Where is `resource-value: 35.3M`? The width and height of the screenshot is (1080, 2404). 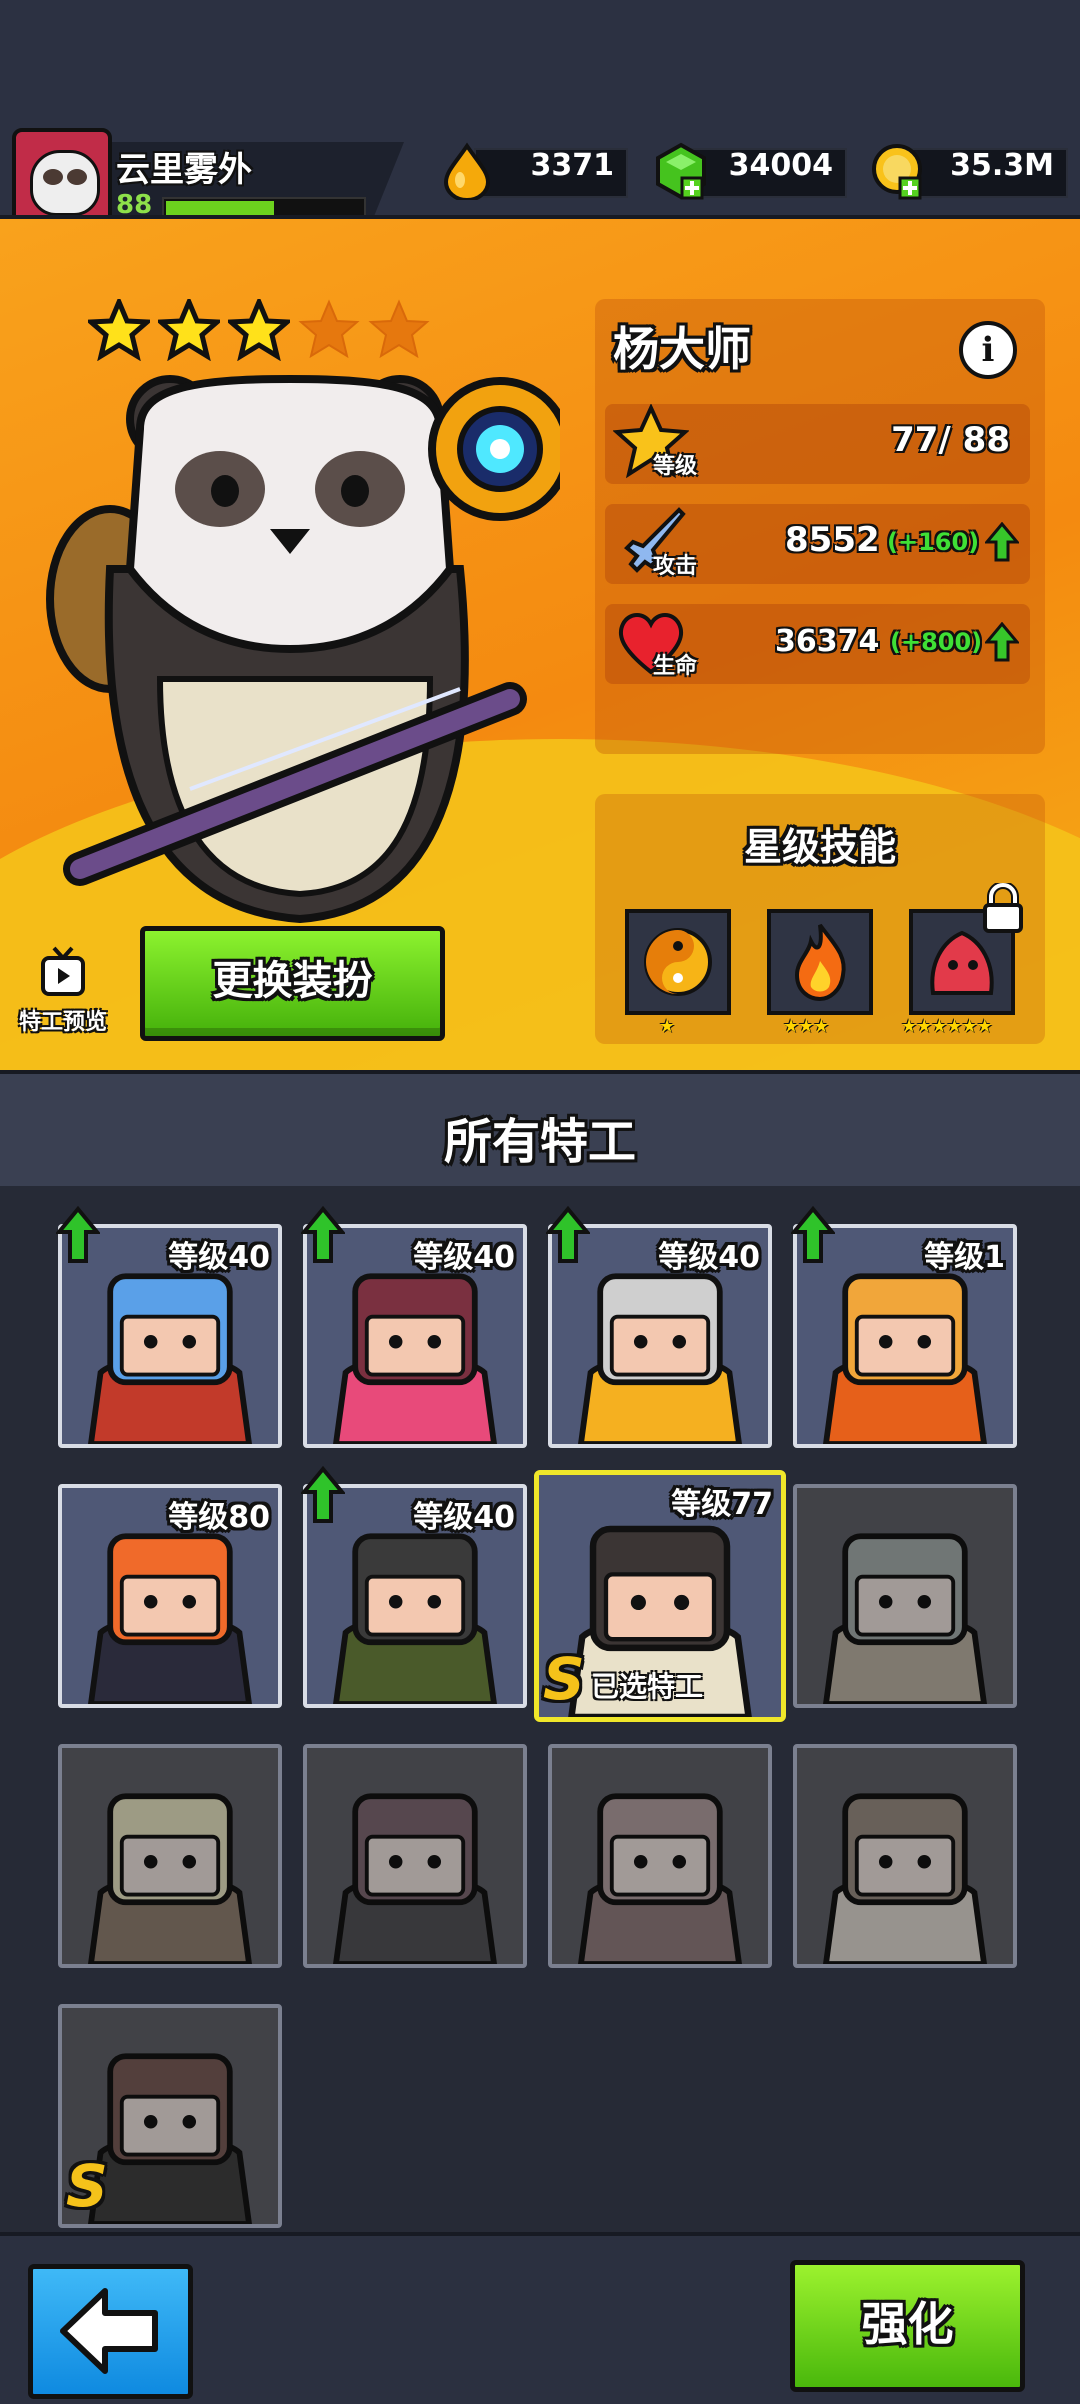
resource-value: 35.3M is located at coordinates (1002, 165).